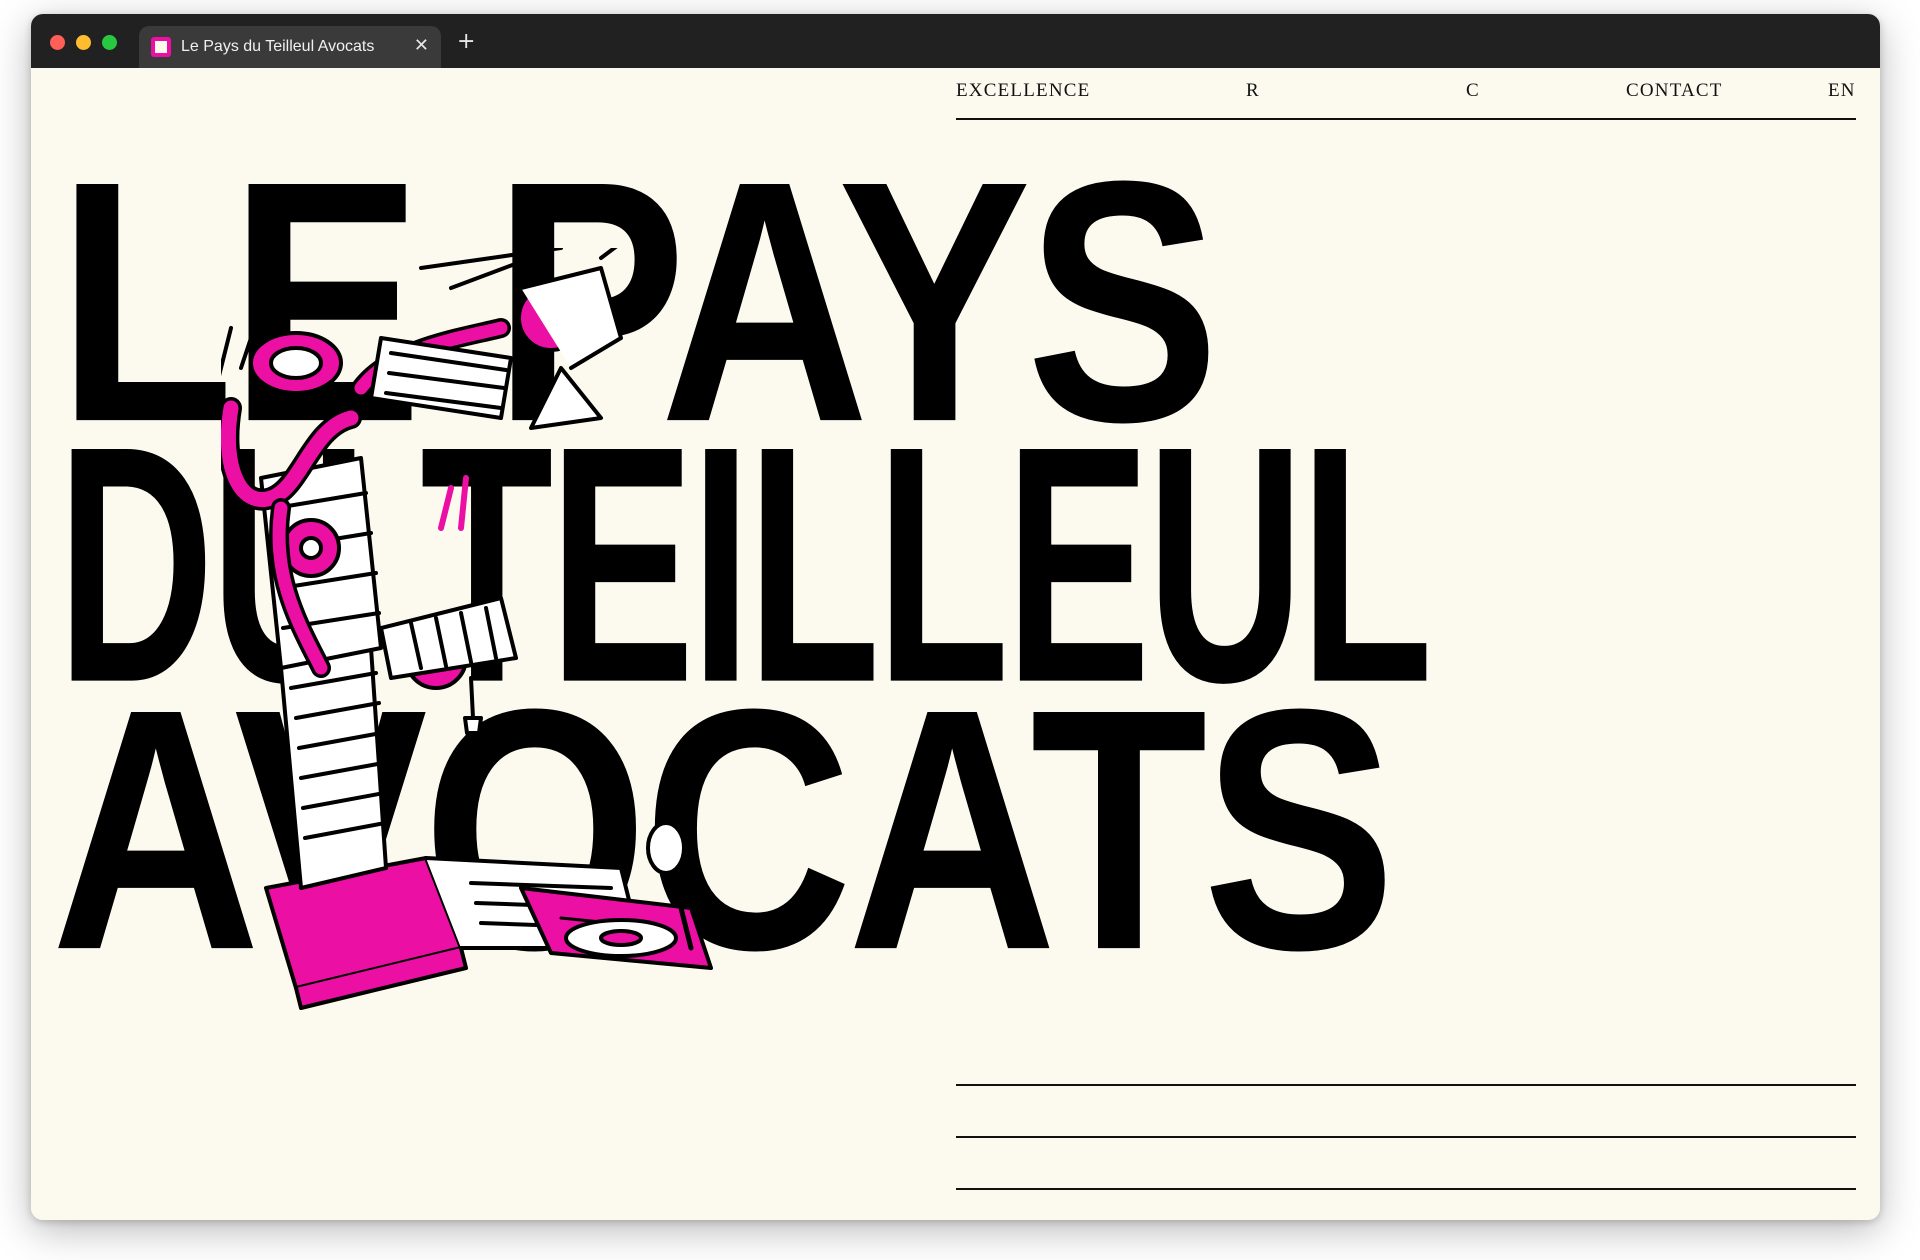 The height and width of the screenshot is (1260, 1920). Describe the element at coordinates (1406, 96) in the screenshot. I see `top-nav: EXCELLENCE R C CONTACT EN` at that location.